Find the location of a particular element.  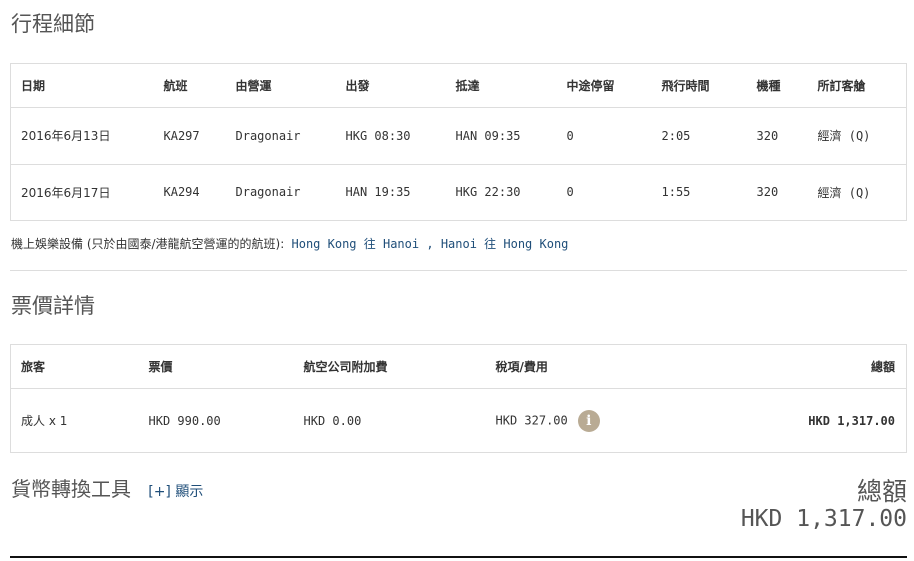

info-icon: i is located at coordinates (588, 420).